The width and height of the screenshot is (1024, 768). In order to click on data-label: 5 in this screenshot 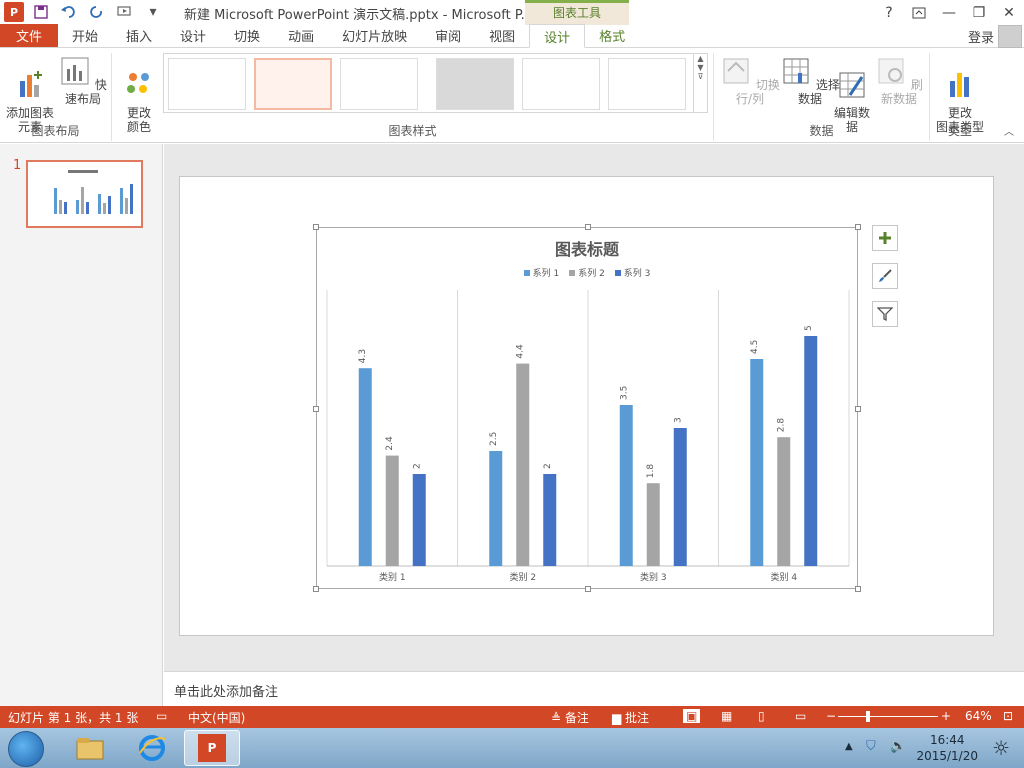, I will do `click(809, 328)`.